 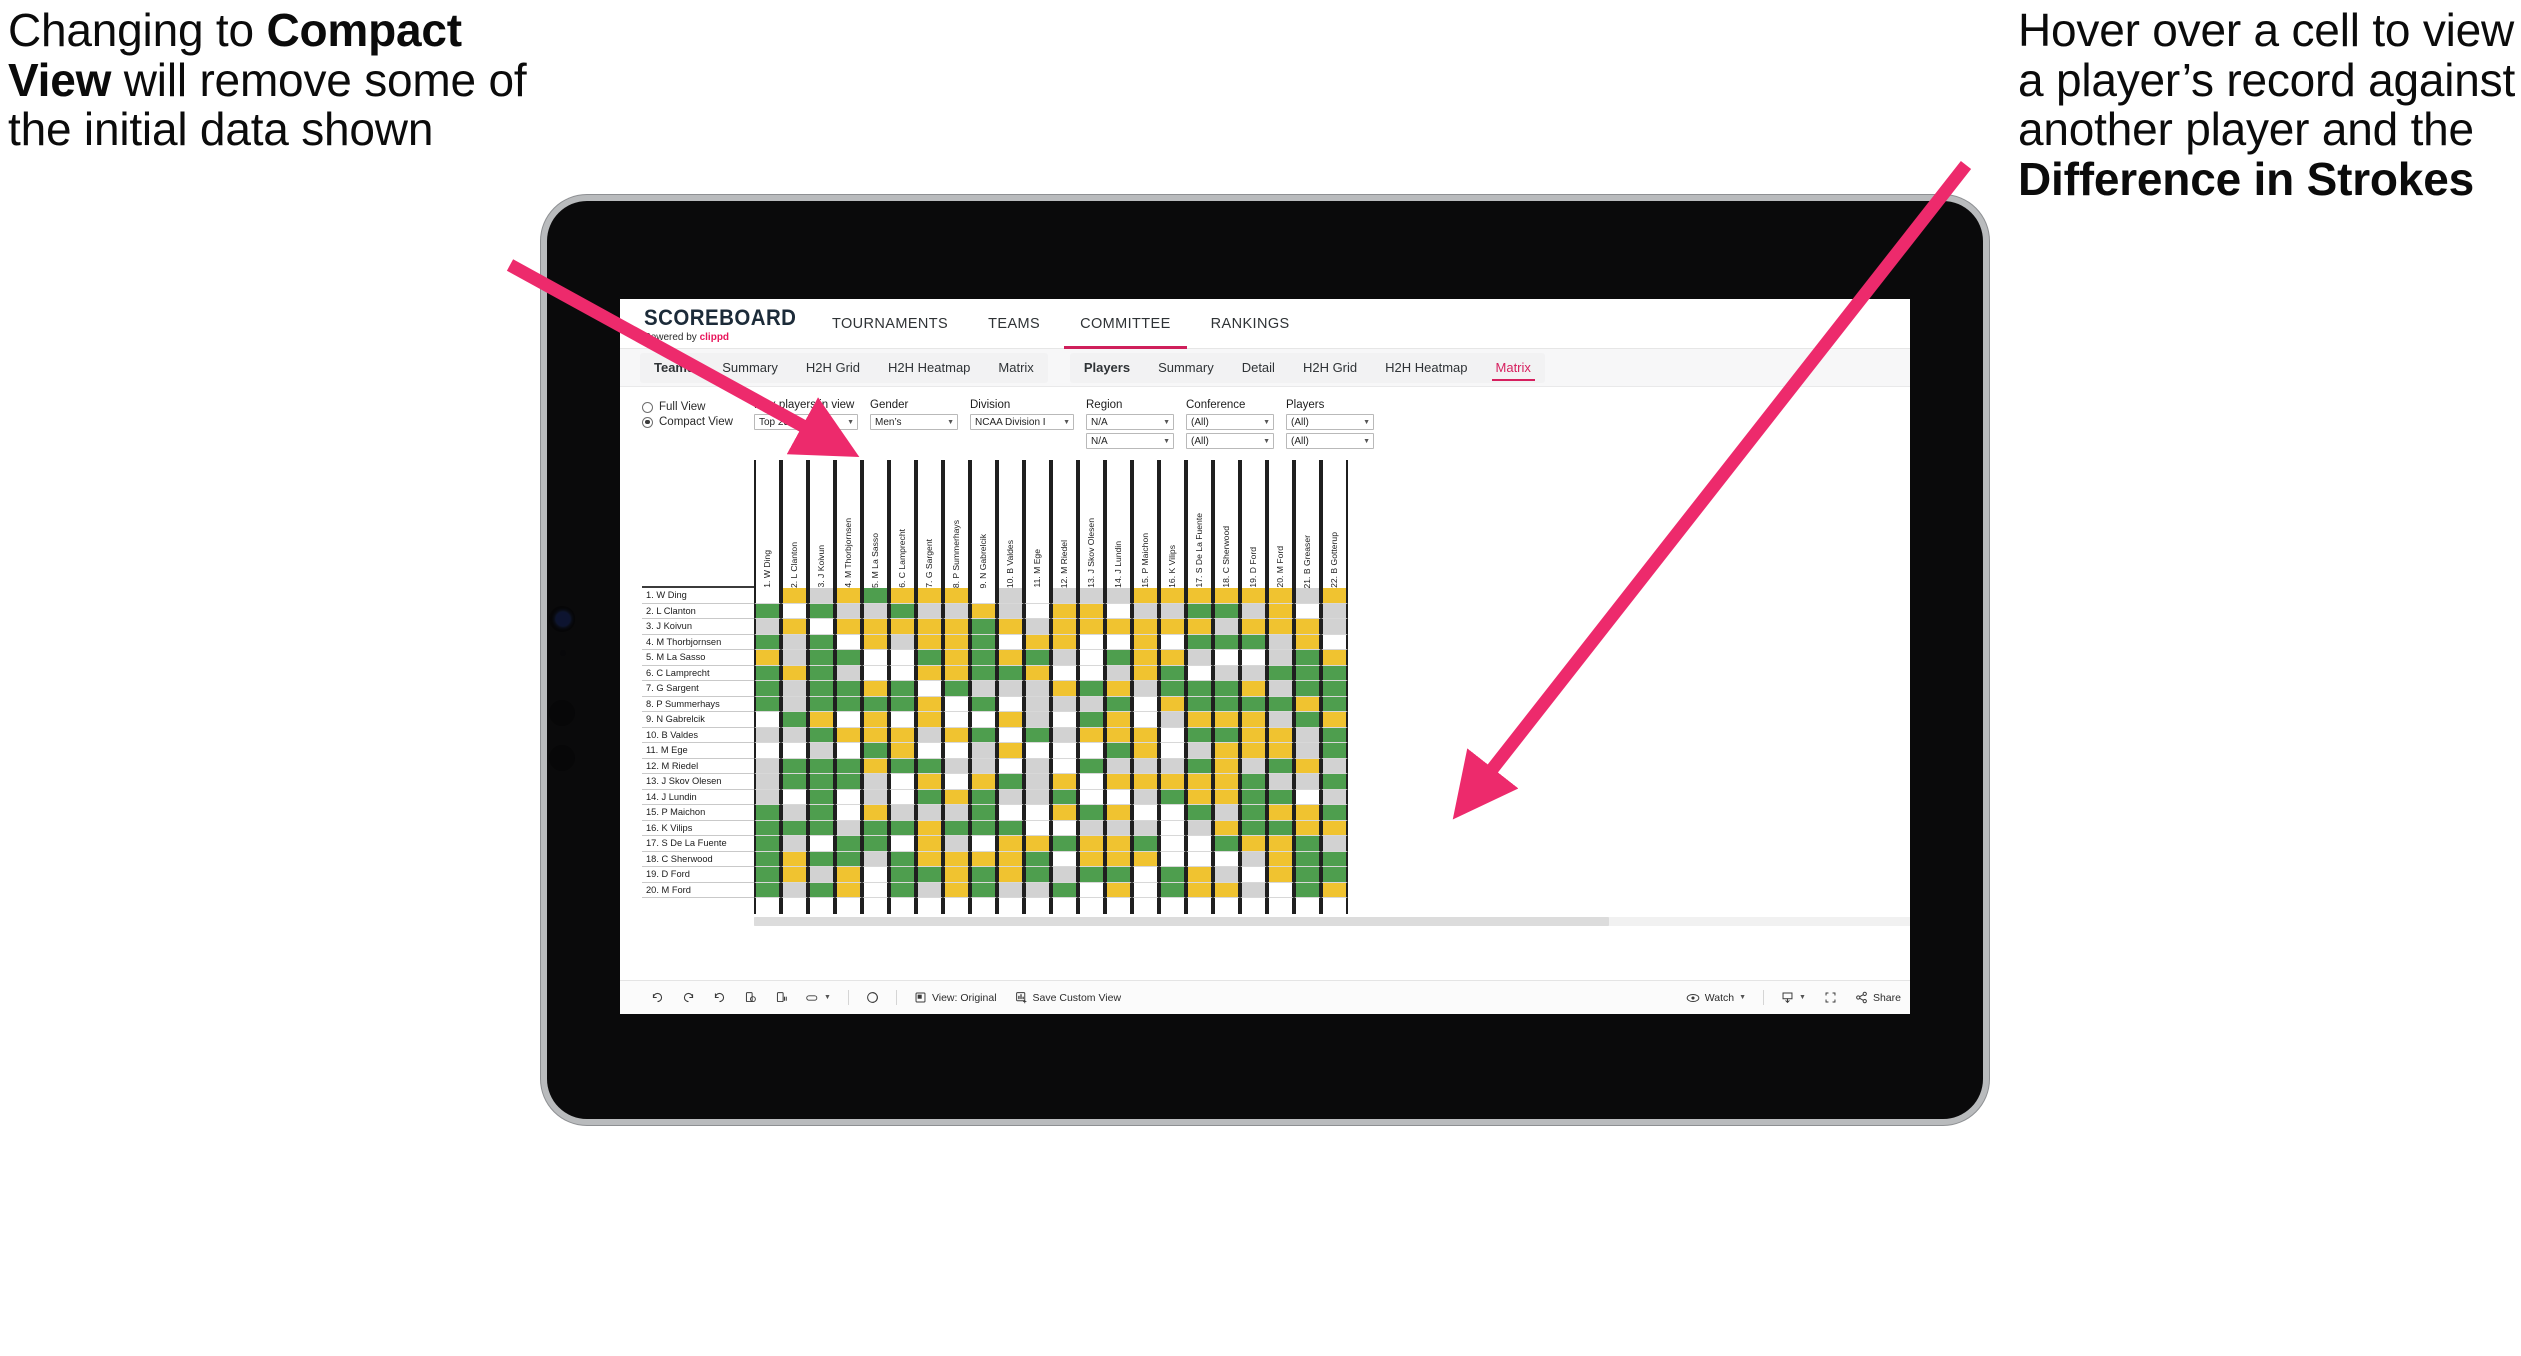 I want to click on toolbar-download-button: ▼, so click(x=1793, y=998).